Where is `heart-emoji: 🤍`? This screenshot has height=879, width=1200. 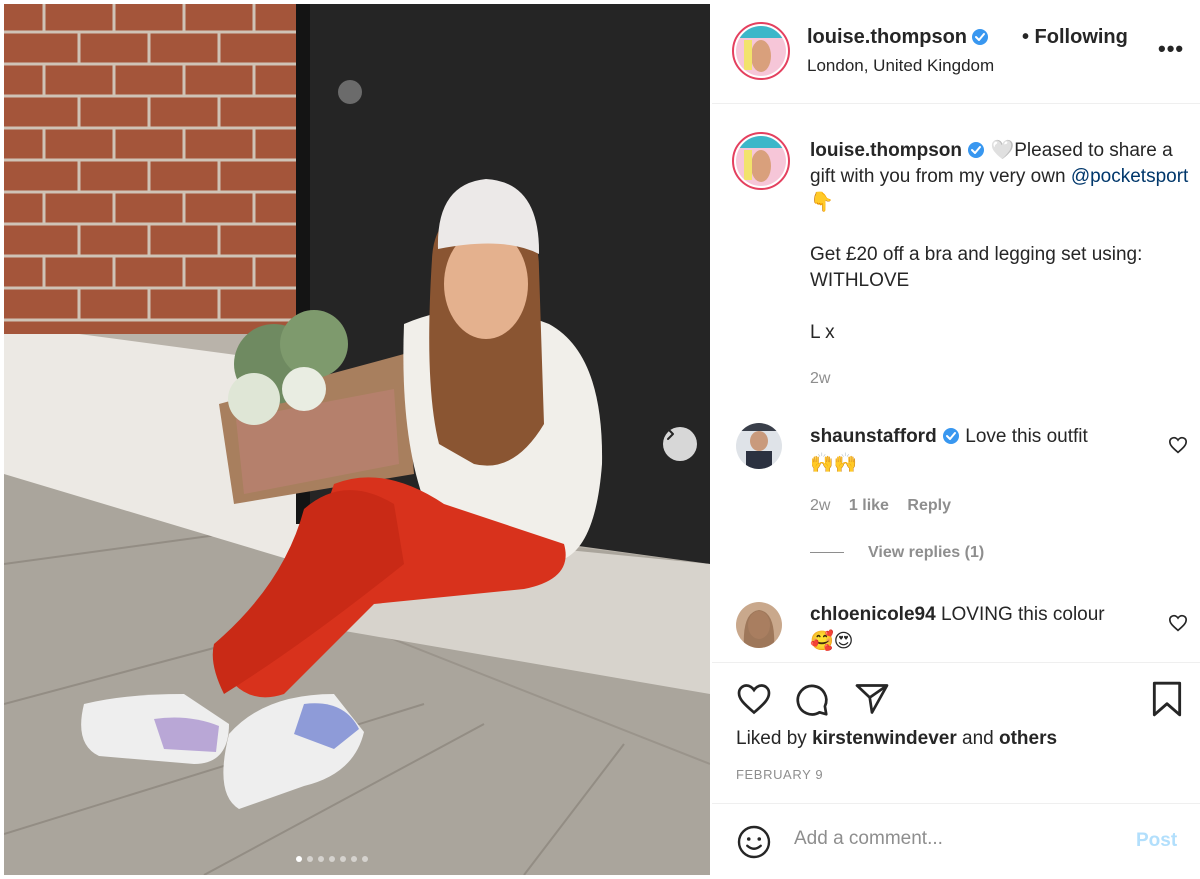
heart-emoji: 🤍 is located at coordinates (1002, 150).